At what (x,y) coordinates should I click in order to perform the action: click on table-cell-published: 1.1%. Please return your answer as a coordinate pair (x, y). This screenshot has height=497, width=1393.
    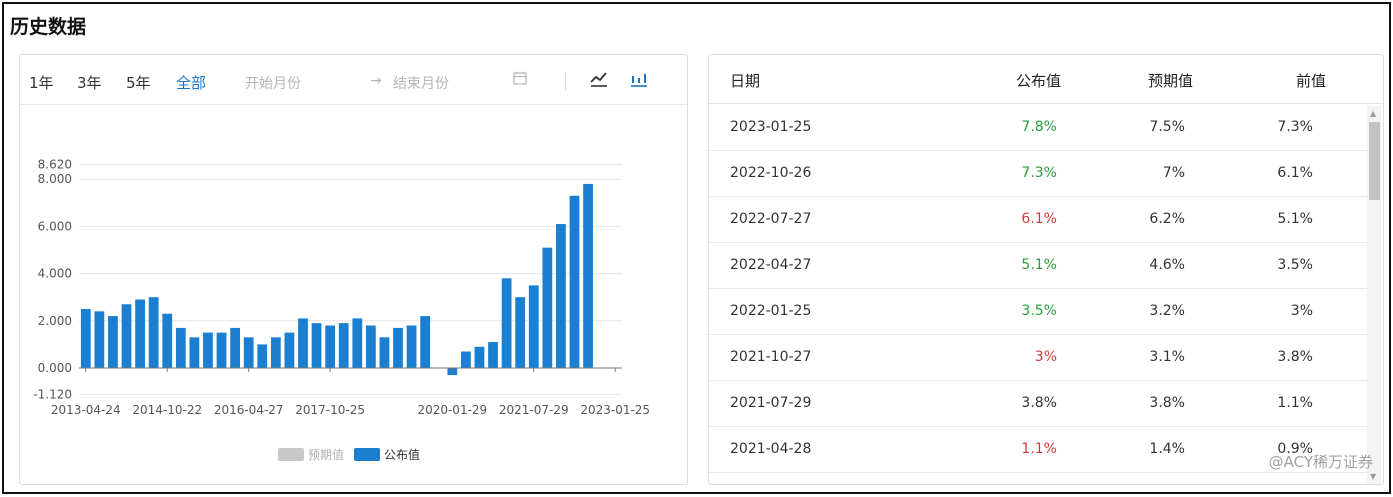
    Looking at the image, I should click on (1039, 449).